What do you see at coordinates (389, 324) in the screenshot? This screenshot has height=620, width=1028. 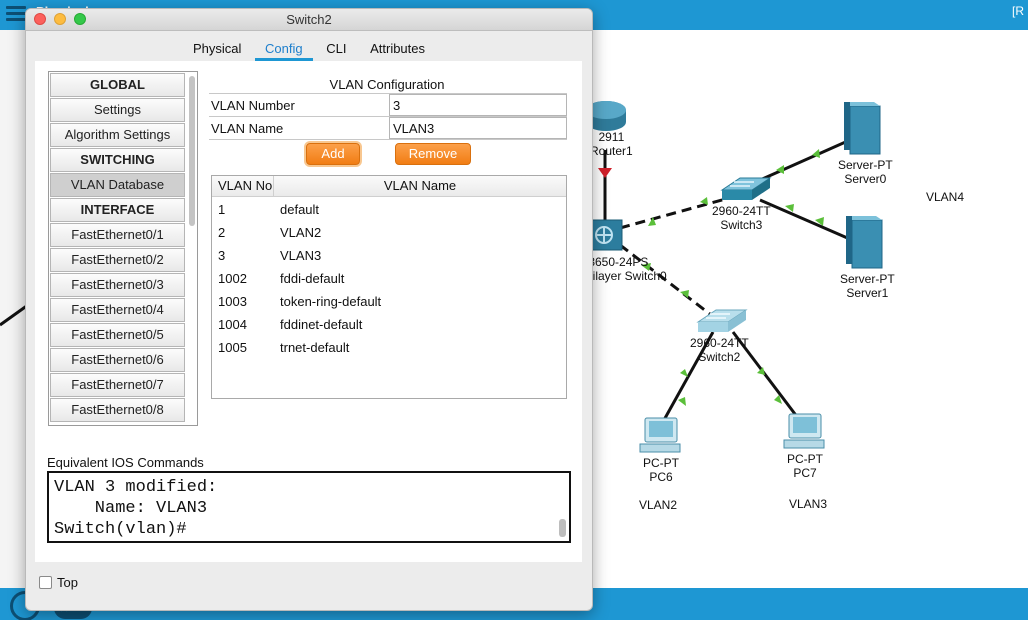 I see `table-row: 1004 fddinet-default` at bounding box center [389, 324].